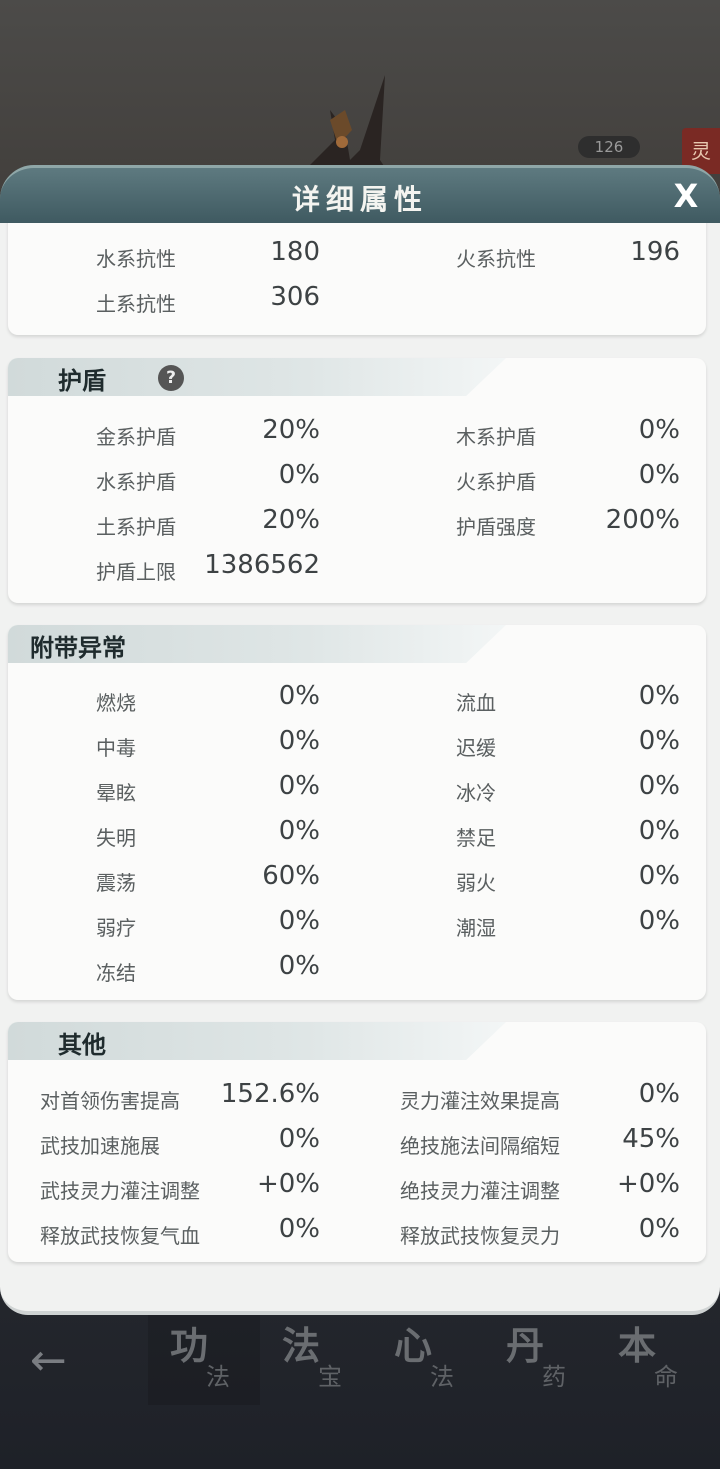  What do you see at coordinates (666, 1377) in the screenshot?
I see `tab-small-char: 命` at bounding box center [666, 1377].